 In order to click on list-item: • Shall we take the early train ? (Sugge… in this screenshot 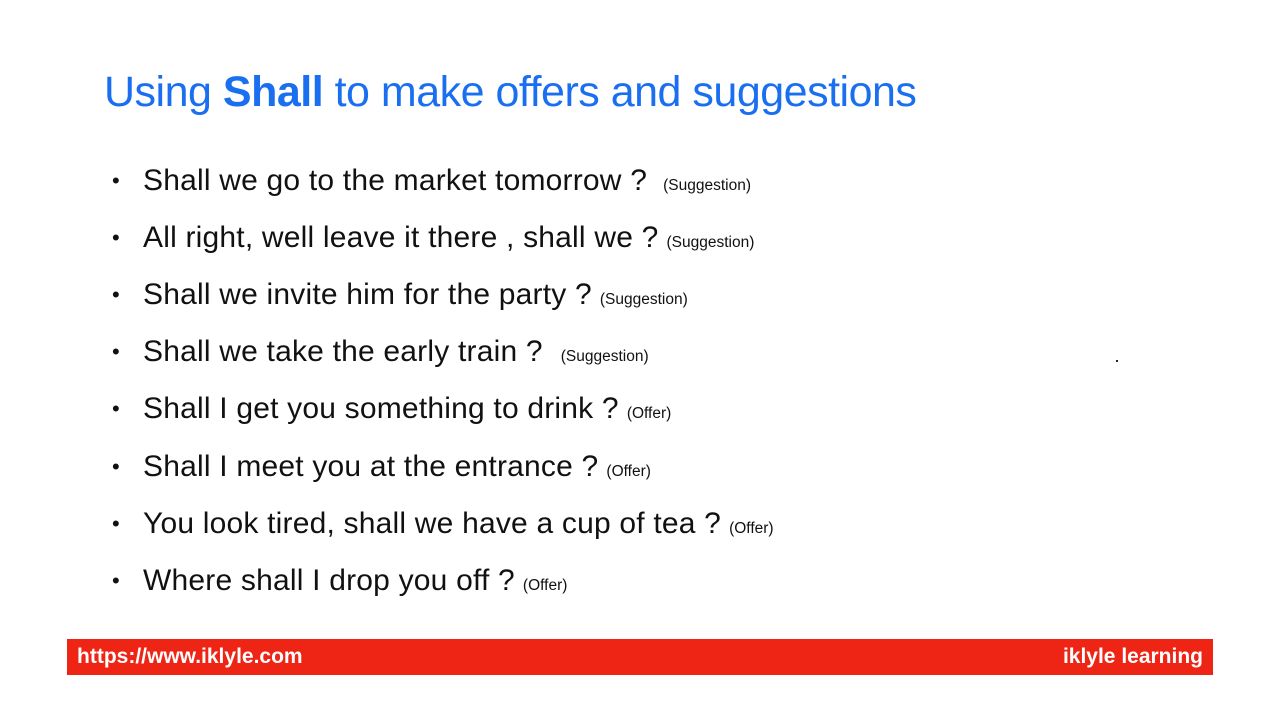, I will do `click(443, 352)`.